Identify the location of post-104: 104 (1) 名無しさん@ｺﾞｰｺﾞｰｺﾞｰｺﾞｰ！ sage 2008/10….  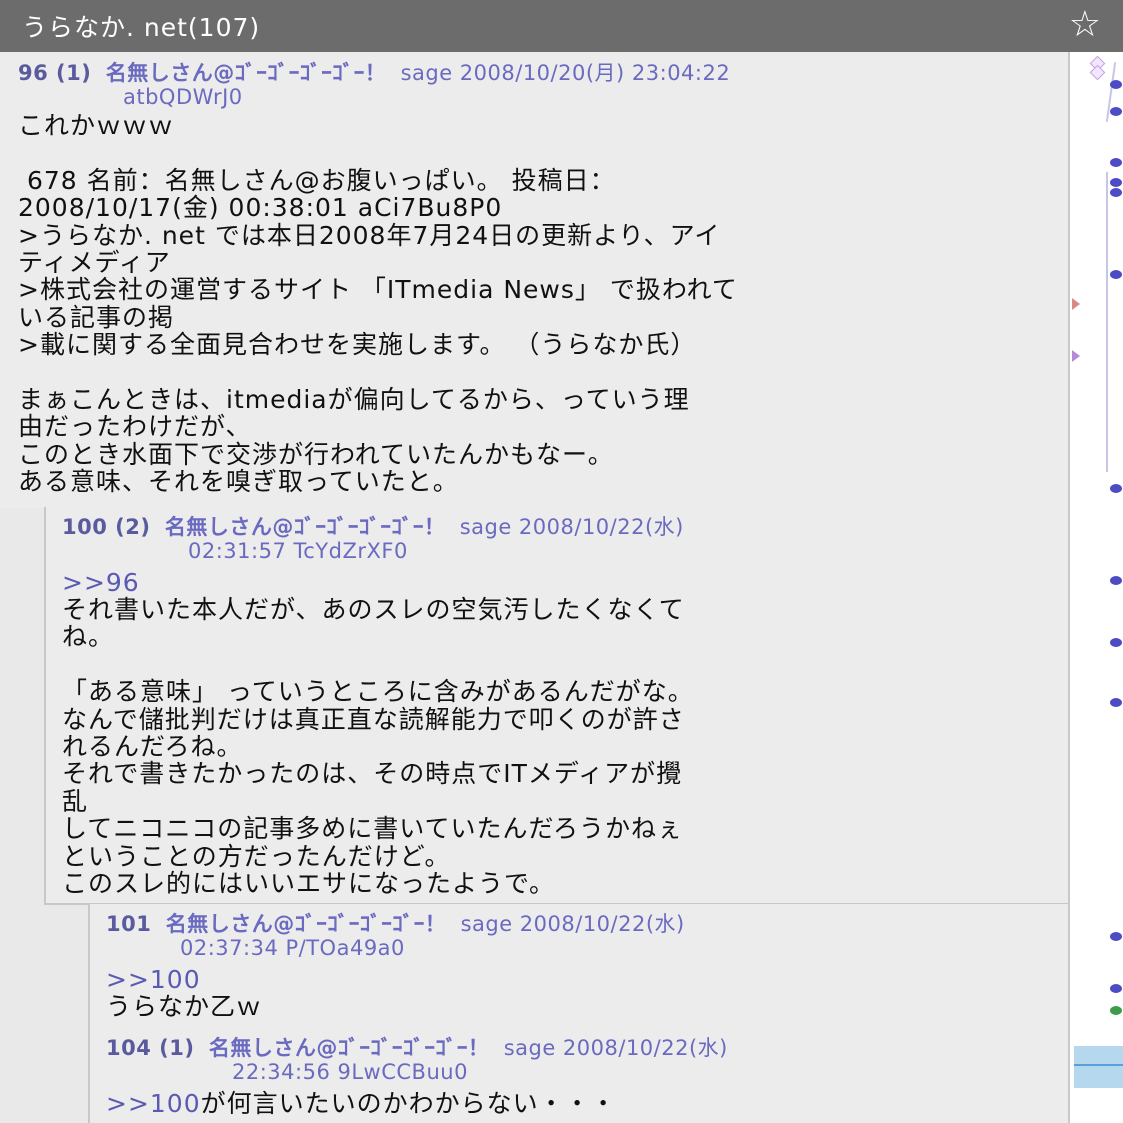
(578, 1075).